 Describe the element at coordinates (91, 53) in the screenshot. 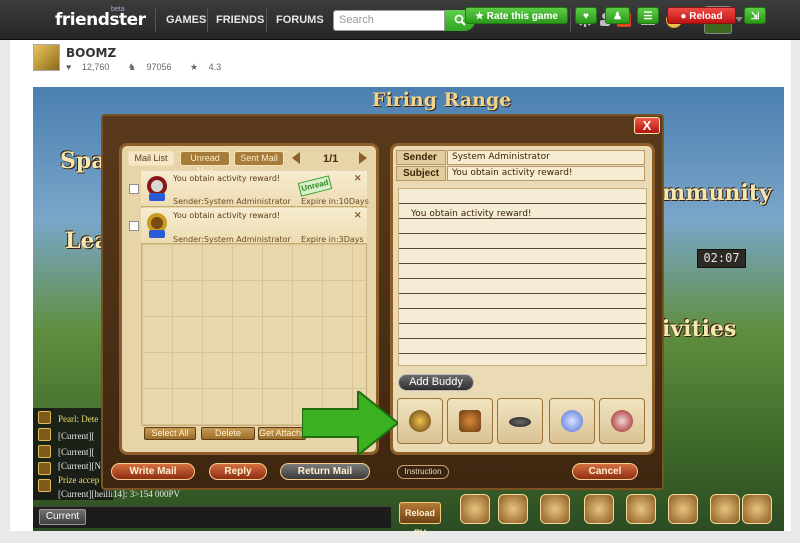

I see `game-title: BOOMZ` at that location.